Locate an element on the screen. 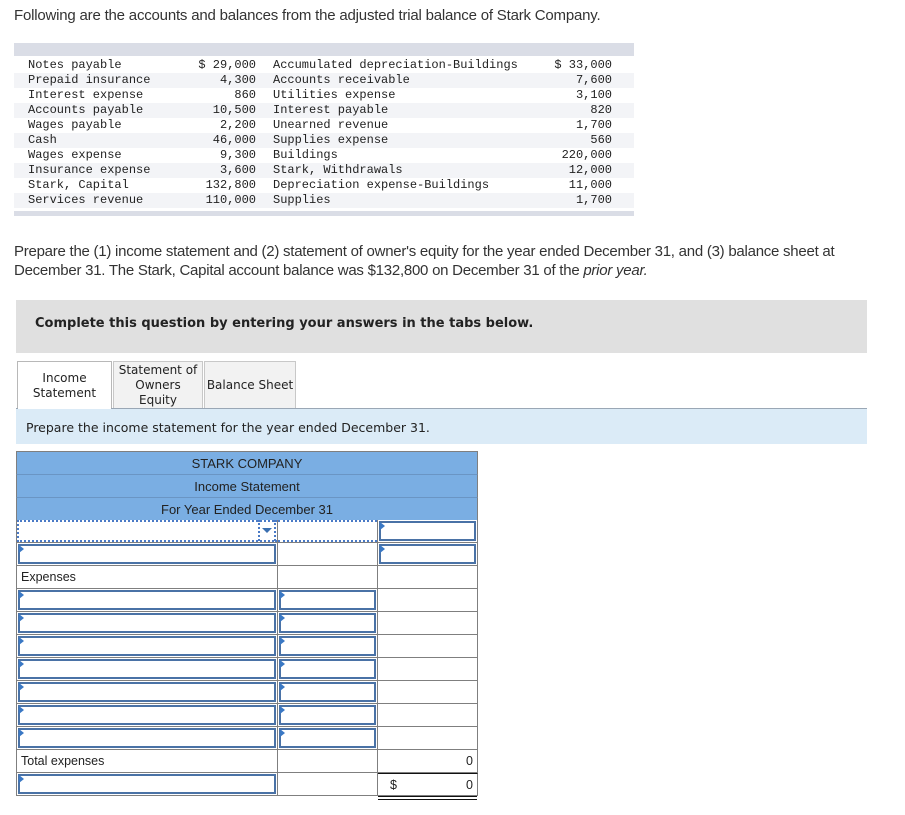  statement-title: Income Statement is located at coordinates (247, 485).